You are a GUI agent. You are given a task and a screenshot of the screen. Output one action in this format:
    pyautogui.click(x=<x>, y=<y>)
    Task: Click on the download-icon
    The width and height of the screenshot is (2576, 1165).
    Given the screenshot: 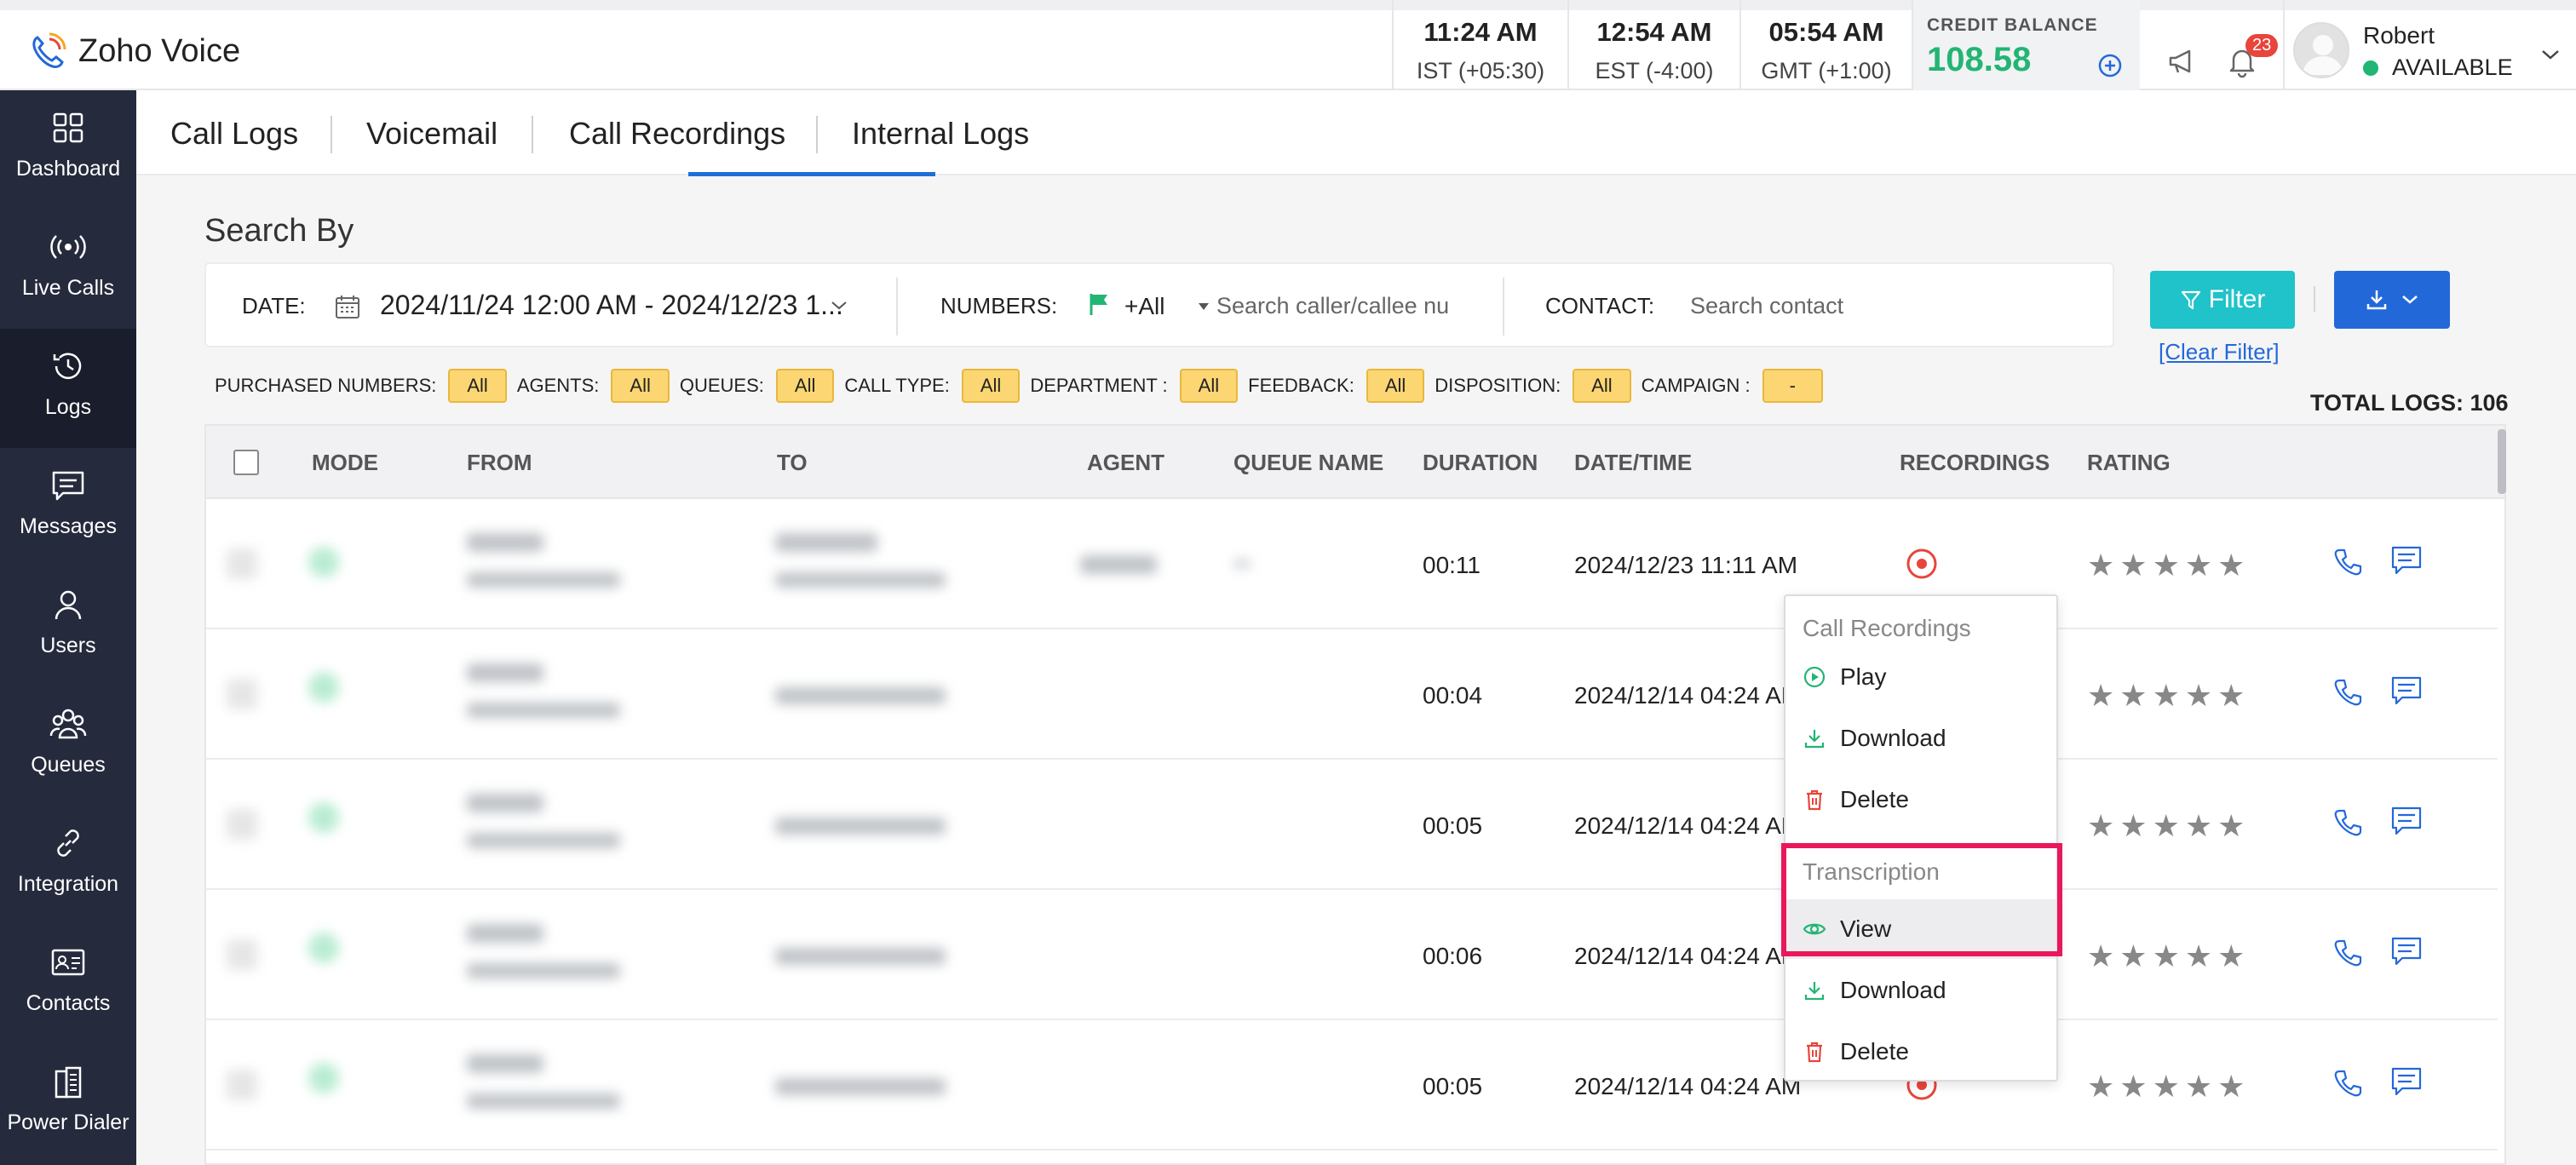 What is the action you would take?
    pyautogui.click(x=1815, y=740)
    